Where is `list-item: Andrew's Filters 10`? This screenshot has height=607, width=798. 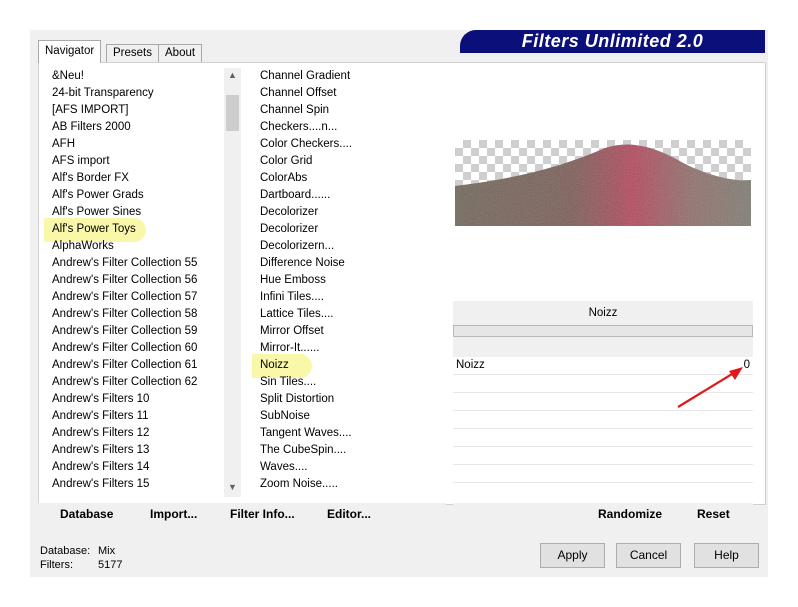
list-item: Andrew's Filters 10 is located at coordinates (134, 399).